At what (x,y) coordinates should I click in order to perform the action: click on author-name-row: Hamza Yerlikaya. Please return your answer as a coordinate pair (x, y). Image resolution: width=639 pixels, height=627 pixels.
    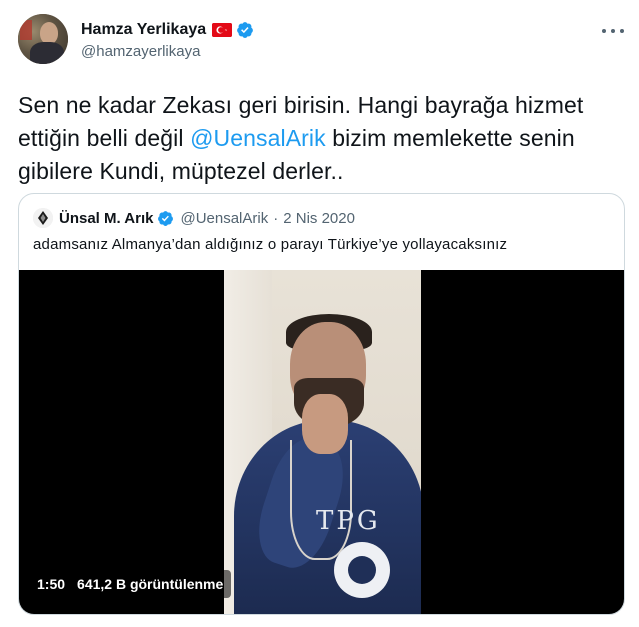
    Looking at the image, I should click on (167, 30).